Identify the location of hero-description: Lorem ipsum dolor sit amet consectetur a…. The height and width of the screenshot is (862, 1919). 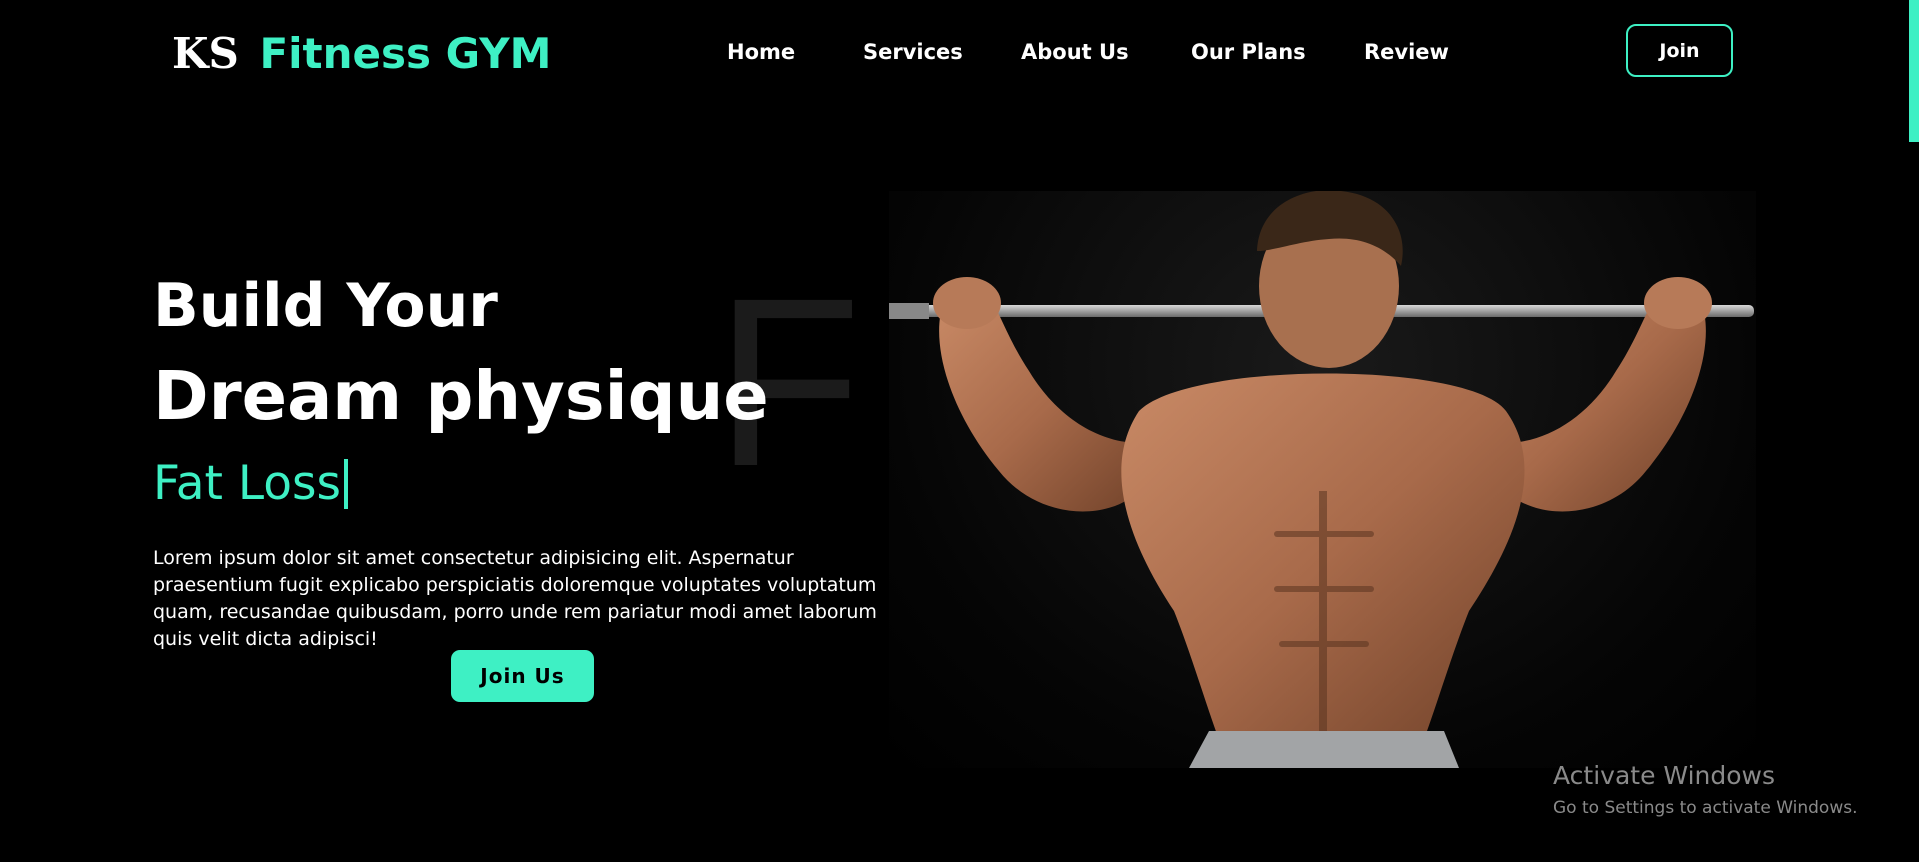
(515, 598).